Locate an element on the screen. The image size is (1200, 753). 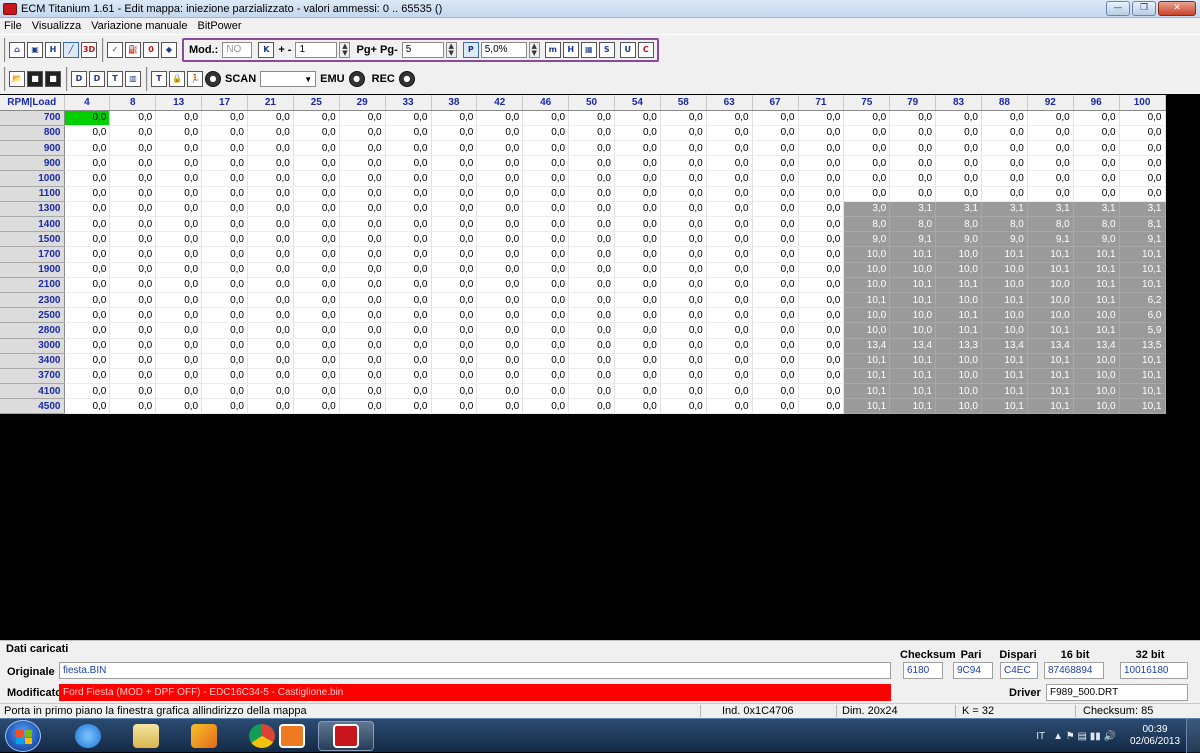
grid-column-header: 96 is located at coordinates (1096, 103).